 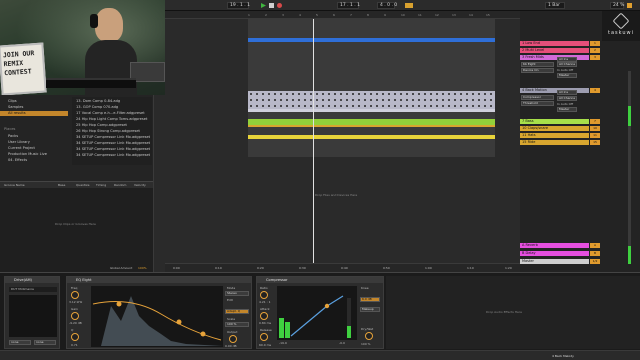 What do you see at coordinates (157, 316) in the screenshot?
I see `eq-display` at bounding box center [157, 316].